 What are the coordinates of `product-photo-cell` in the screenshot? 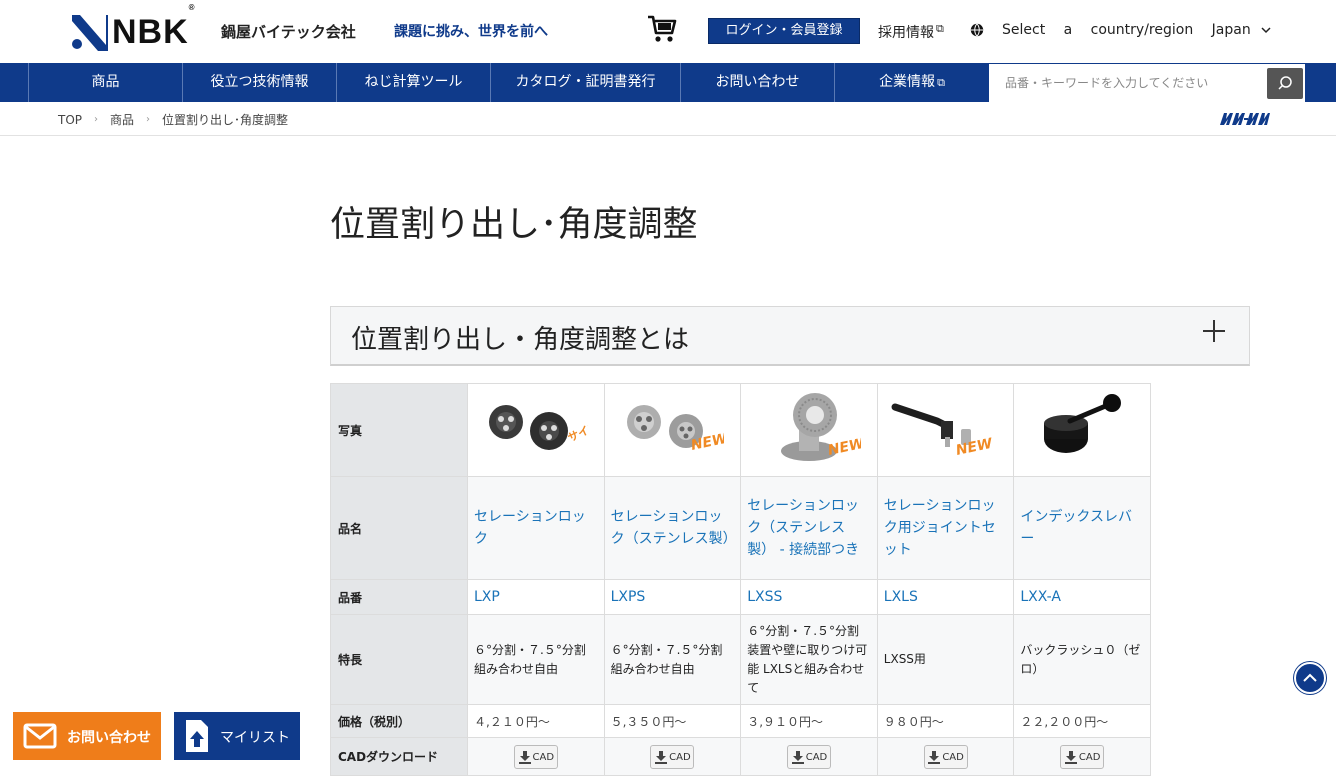 It's located at (1082, 430).